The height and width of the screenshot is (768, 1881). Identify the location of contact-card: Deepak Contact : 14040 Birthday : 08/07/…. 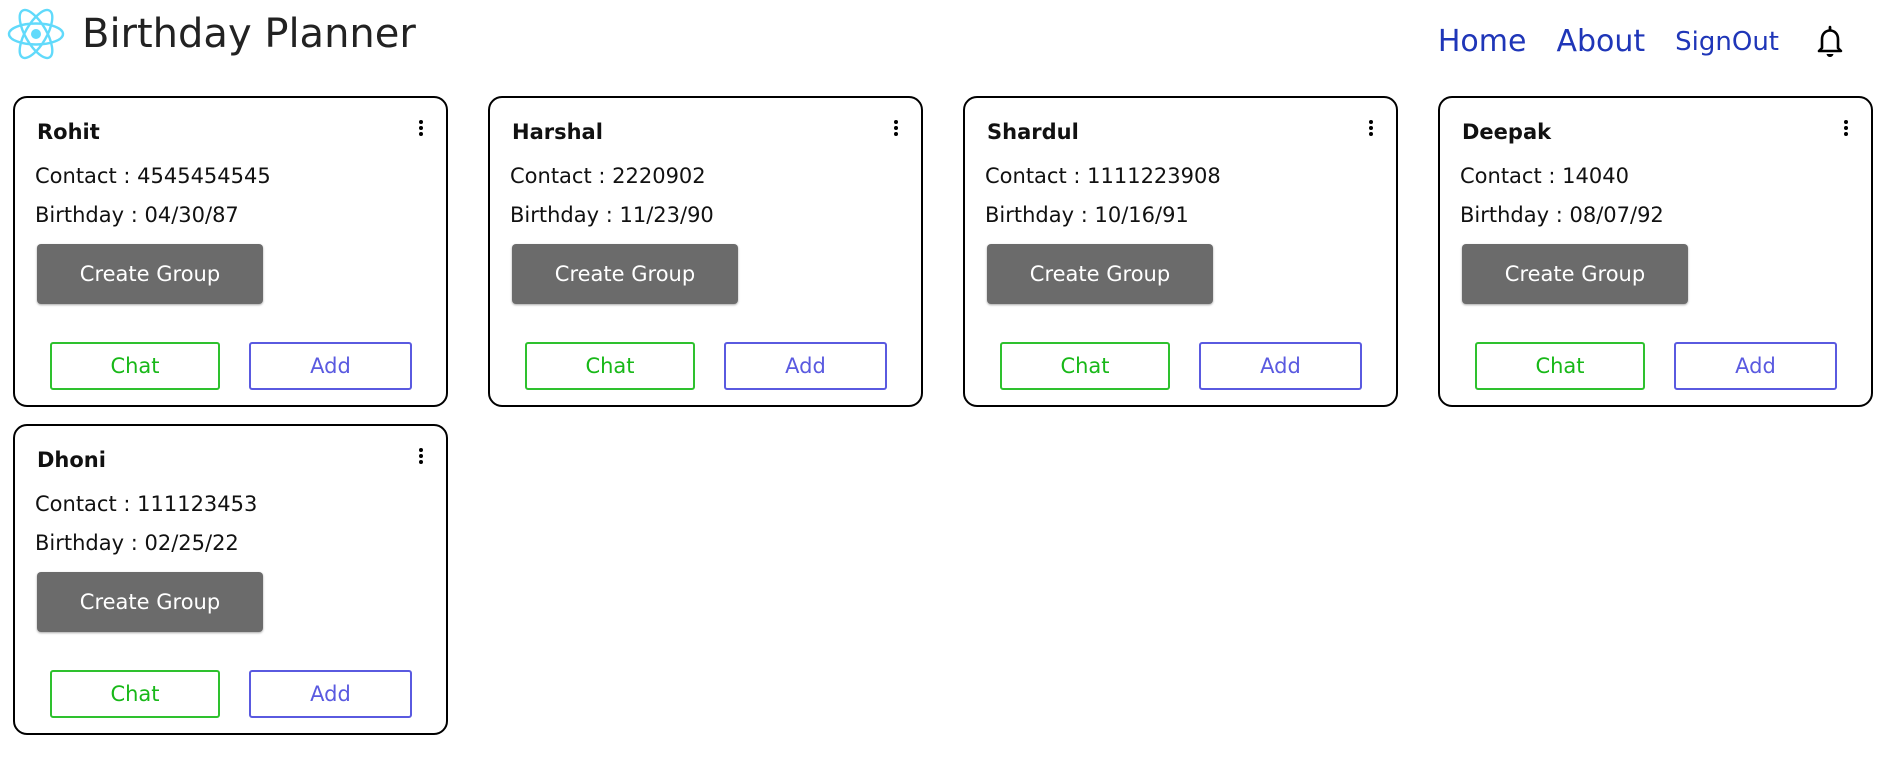
(1655, 251).